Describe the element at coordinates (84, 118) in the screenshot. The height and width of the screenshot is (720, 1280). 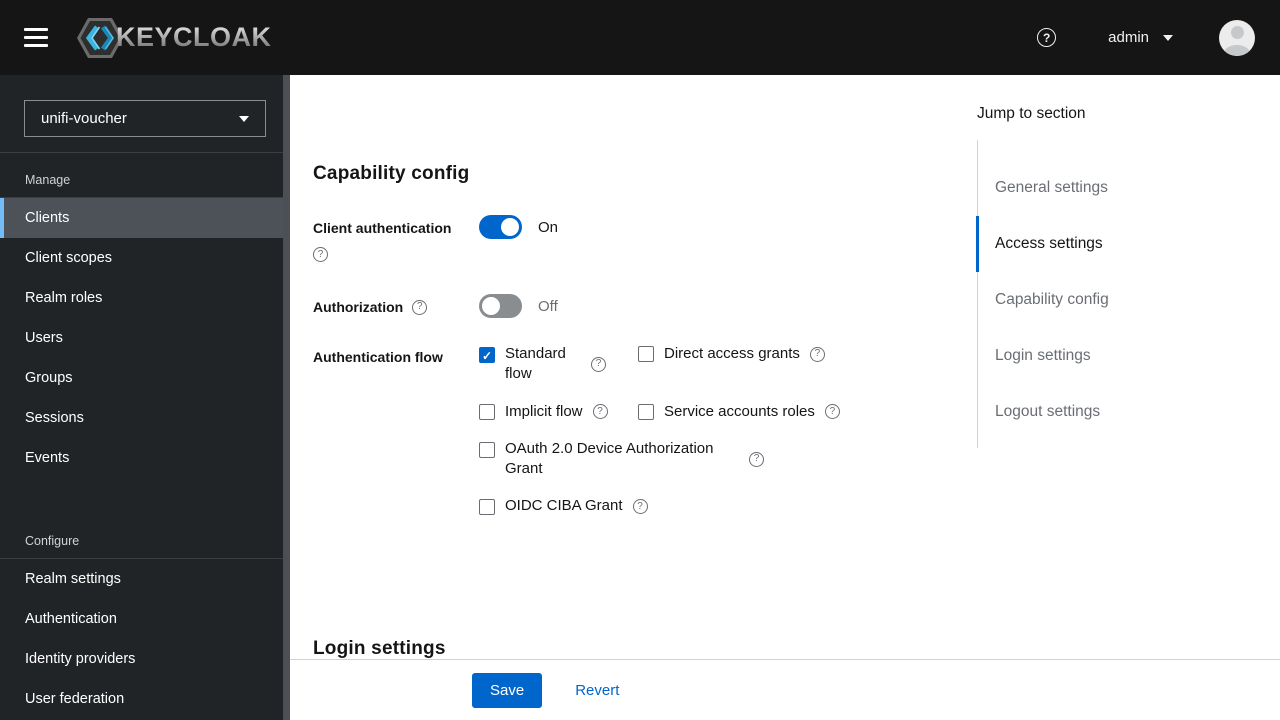
I see `realm-selector-value: unifi-voucher` at that location.